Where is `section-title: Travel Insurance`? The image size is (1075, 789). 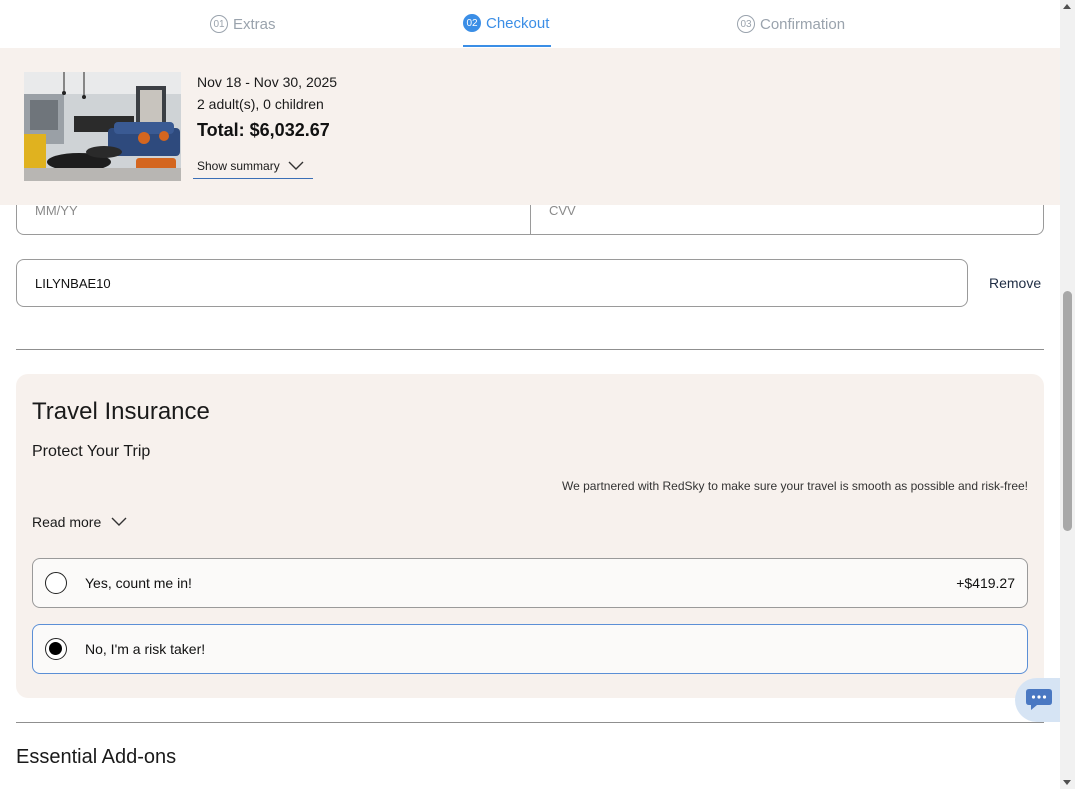
section-title: Travel Insurance is located at coordinates (121, 411).